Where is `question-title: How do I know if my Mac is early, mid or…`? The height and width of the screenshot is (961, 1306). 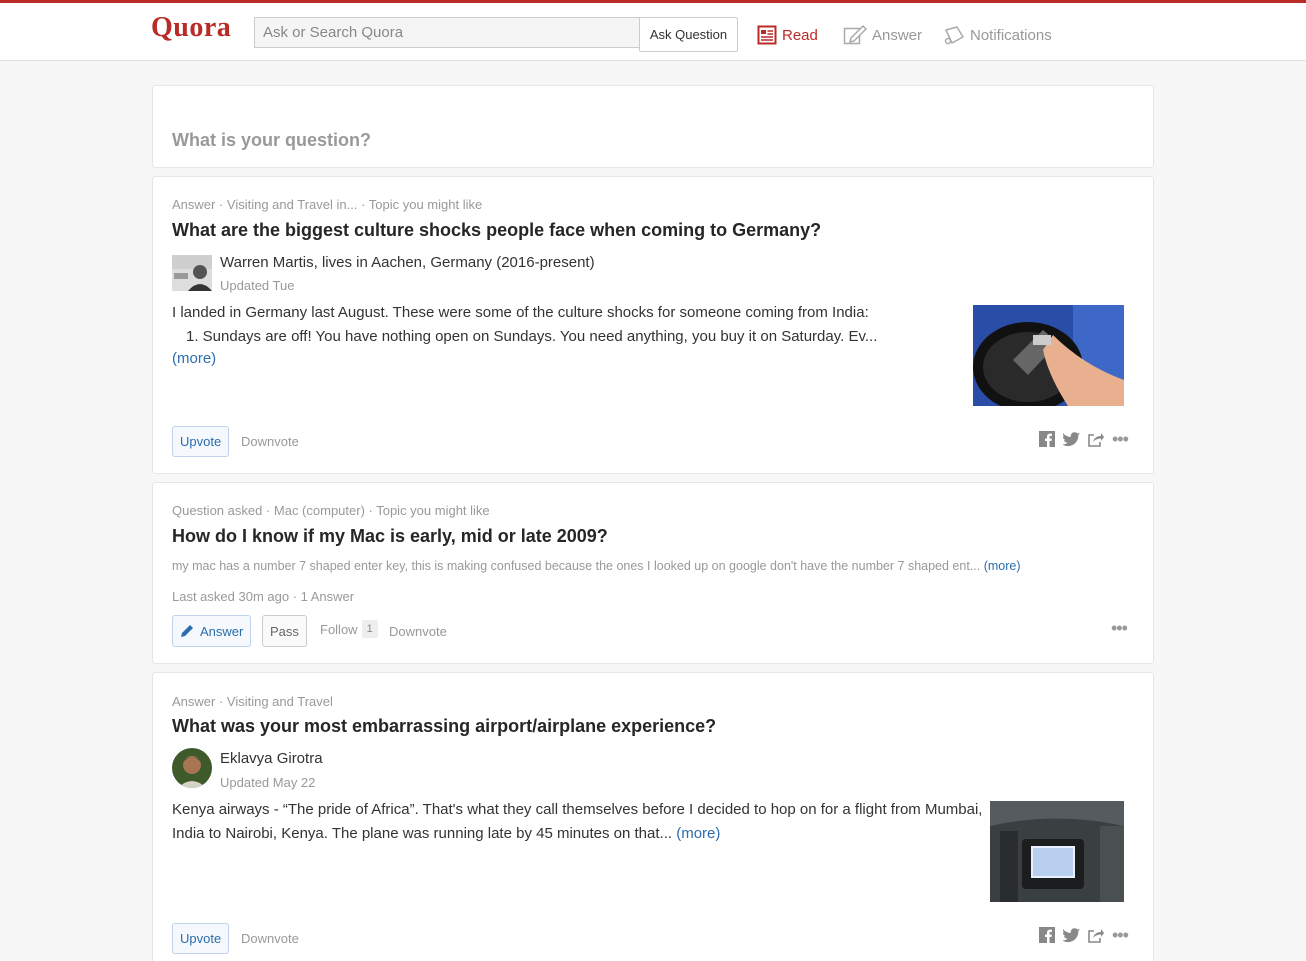
question-title: How do I know if my Mac is early, mid or… is located at coordinates (390, 536).